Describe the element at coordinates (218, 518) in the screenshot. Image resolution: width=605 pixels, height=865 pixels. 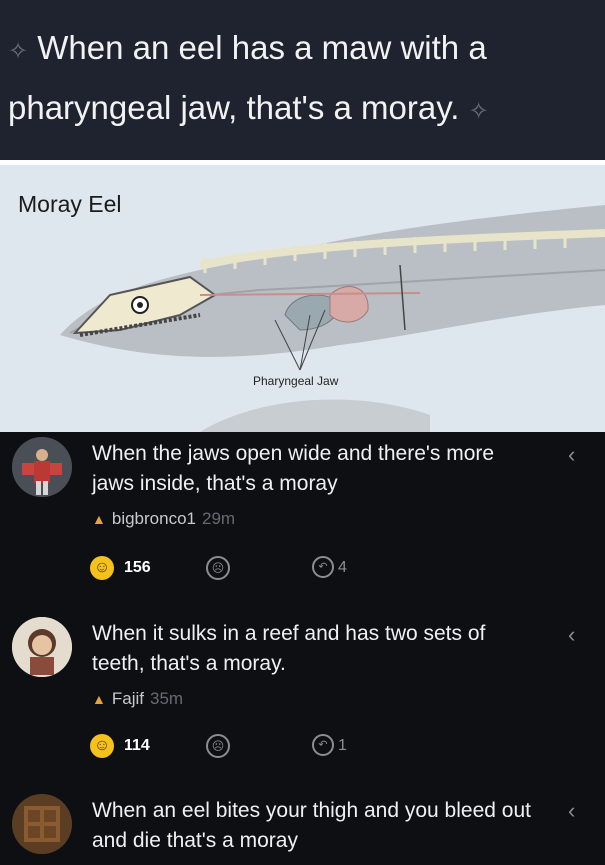
I see `timestamp: 29m` at that location.